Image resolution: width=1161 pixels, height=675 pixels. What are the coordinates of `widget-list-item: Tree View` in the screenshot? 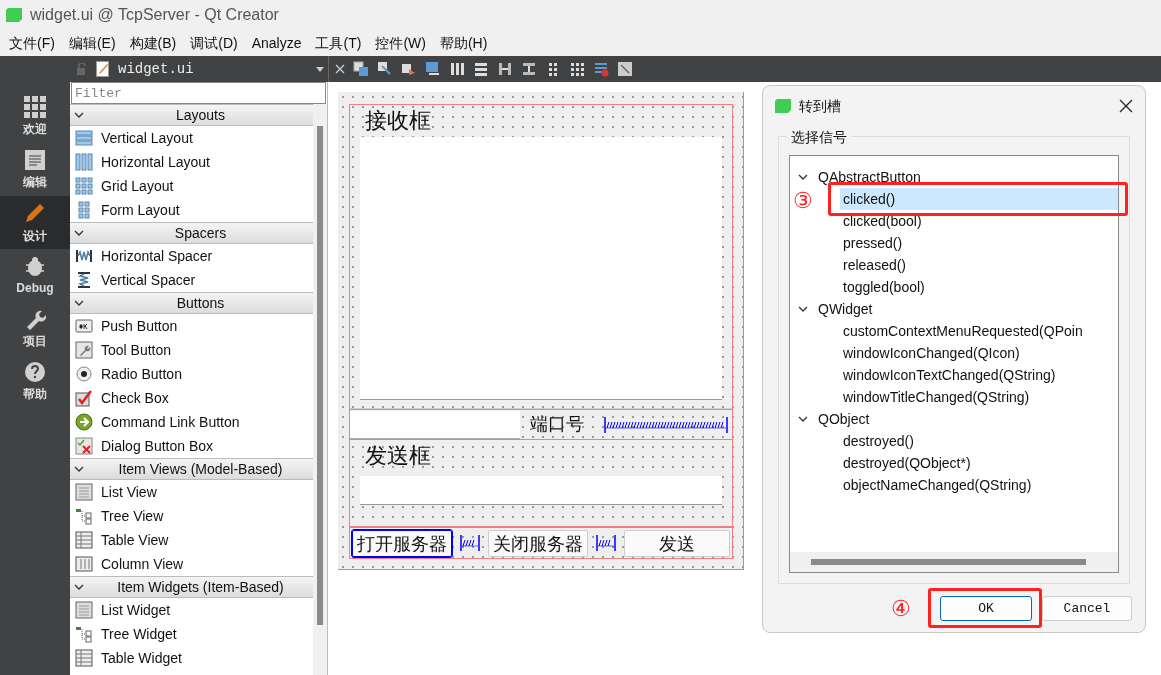 It's located at (191, 516).